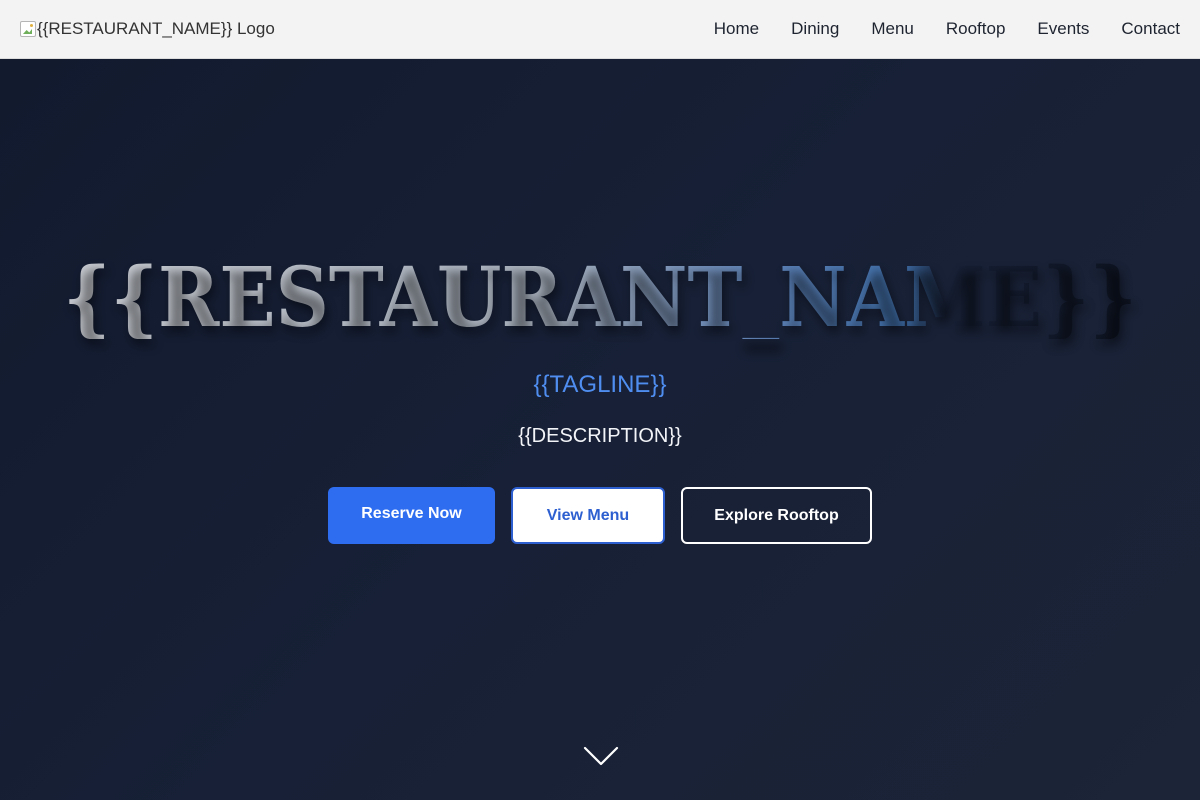 The image size is (1200, 800). Describe the element at coordinates (411, 515) in the screenshot. I see `reserve-now-button: Reserve Now` at that location.